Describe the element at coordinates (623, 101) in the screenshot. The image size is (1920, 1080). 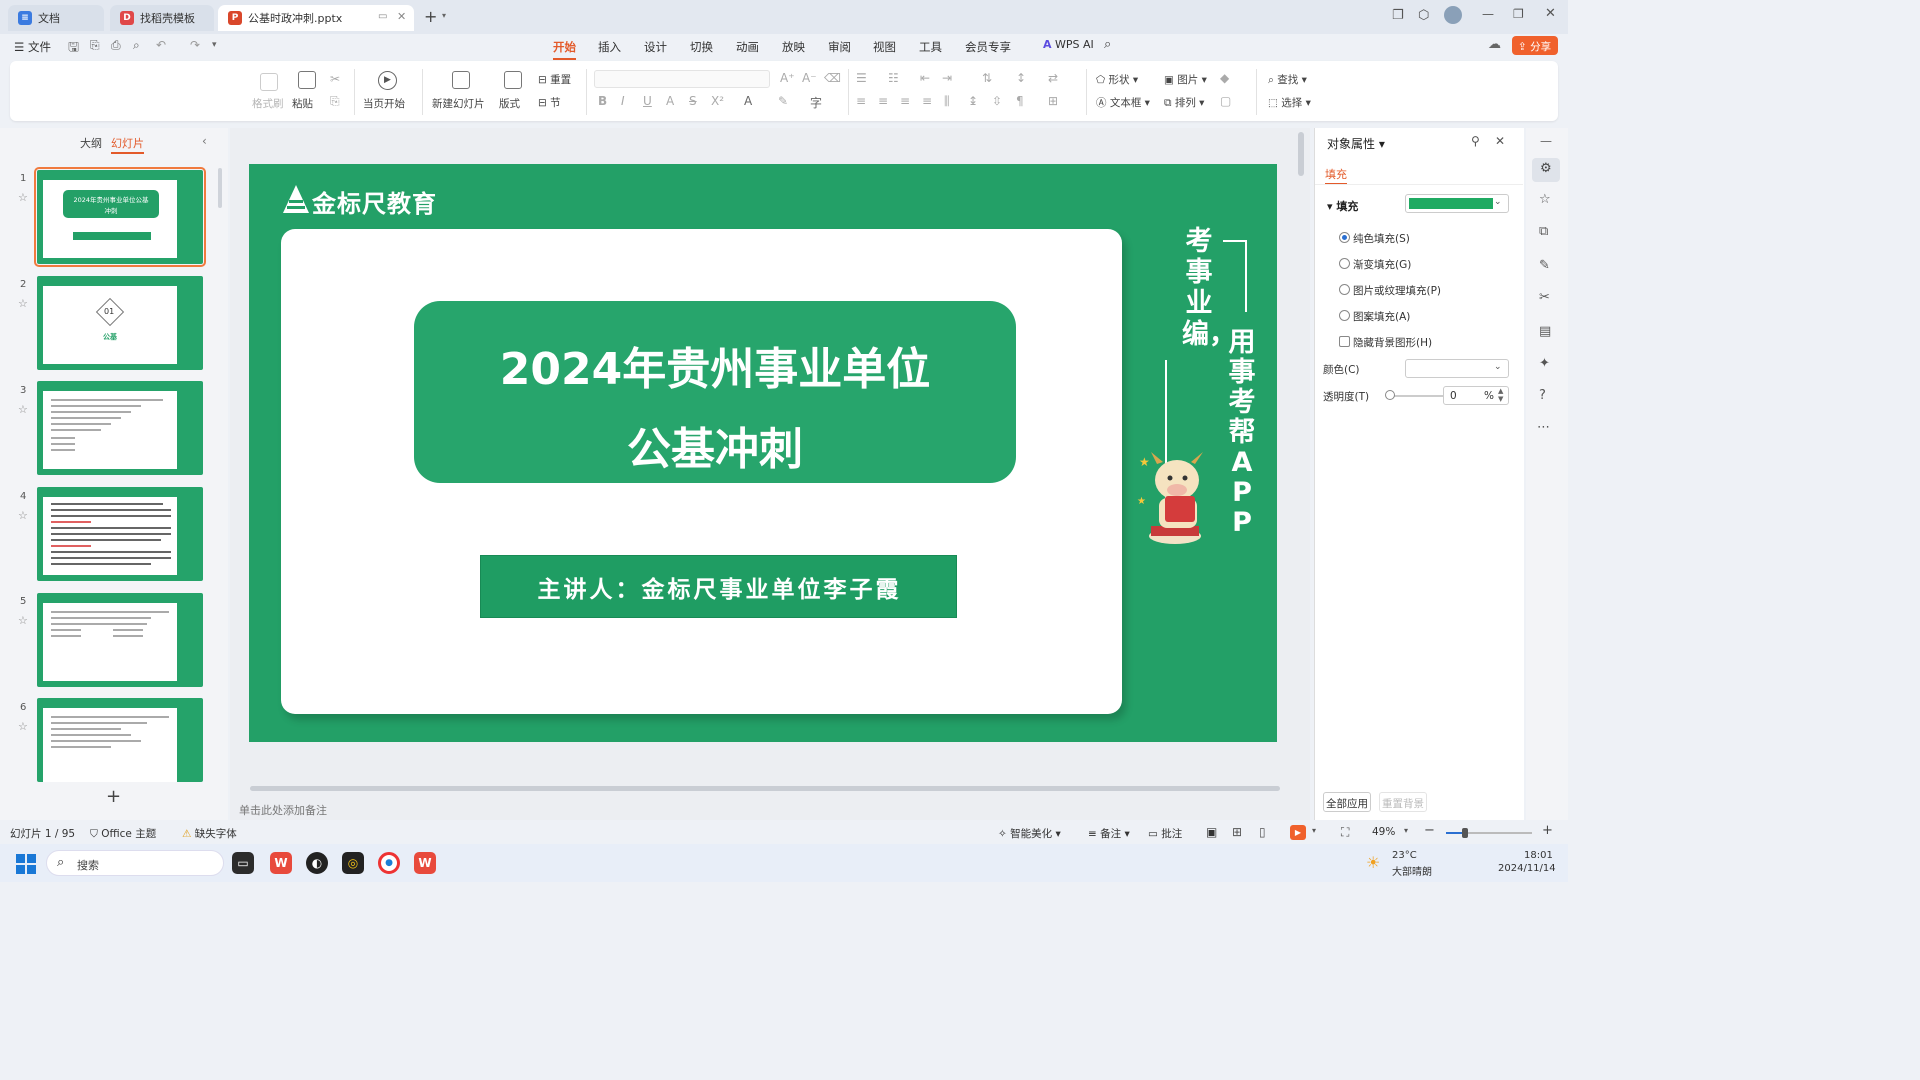
I see `italic-icon: I` at that location.